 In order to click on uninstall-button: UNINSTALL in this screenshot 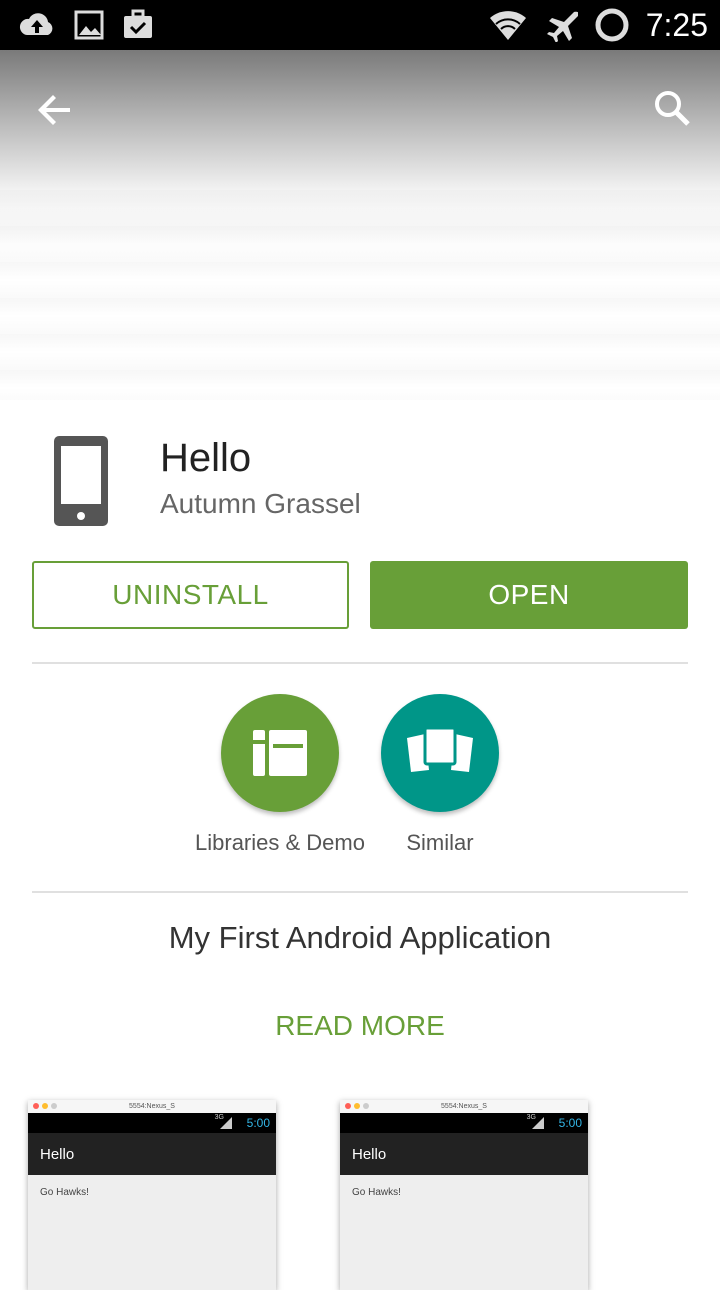, I will do `click(190, 595)`.